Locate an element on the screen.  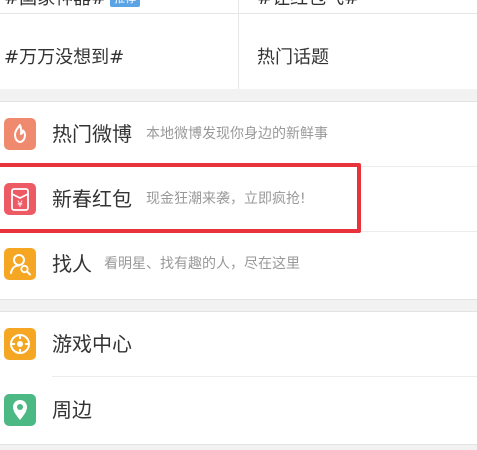
menu-item-desc: 本地微博发现你身边的新鲜事 is located at coordinates (237, 134).